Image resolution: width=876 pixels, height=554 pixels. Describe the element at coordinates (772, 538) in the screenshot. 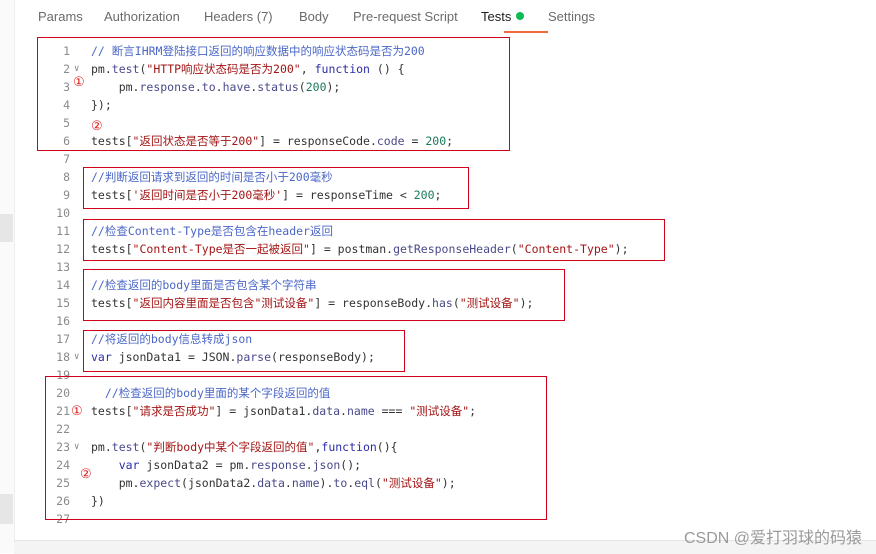

I see `watermark: CSDN @爱打羽球的码猿` at that location.